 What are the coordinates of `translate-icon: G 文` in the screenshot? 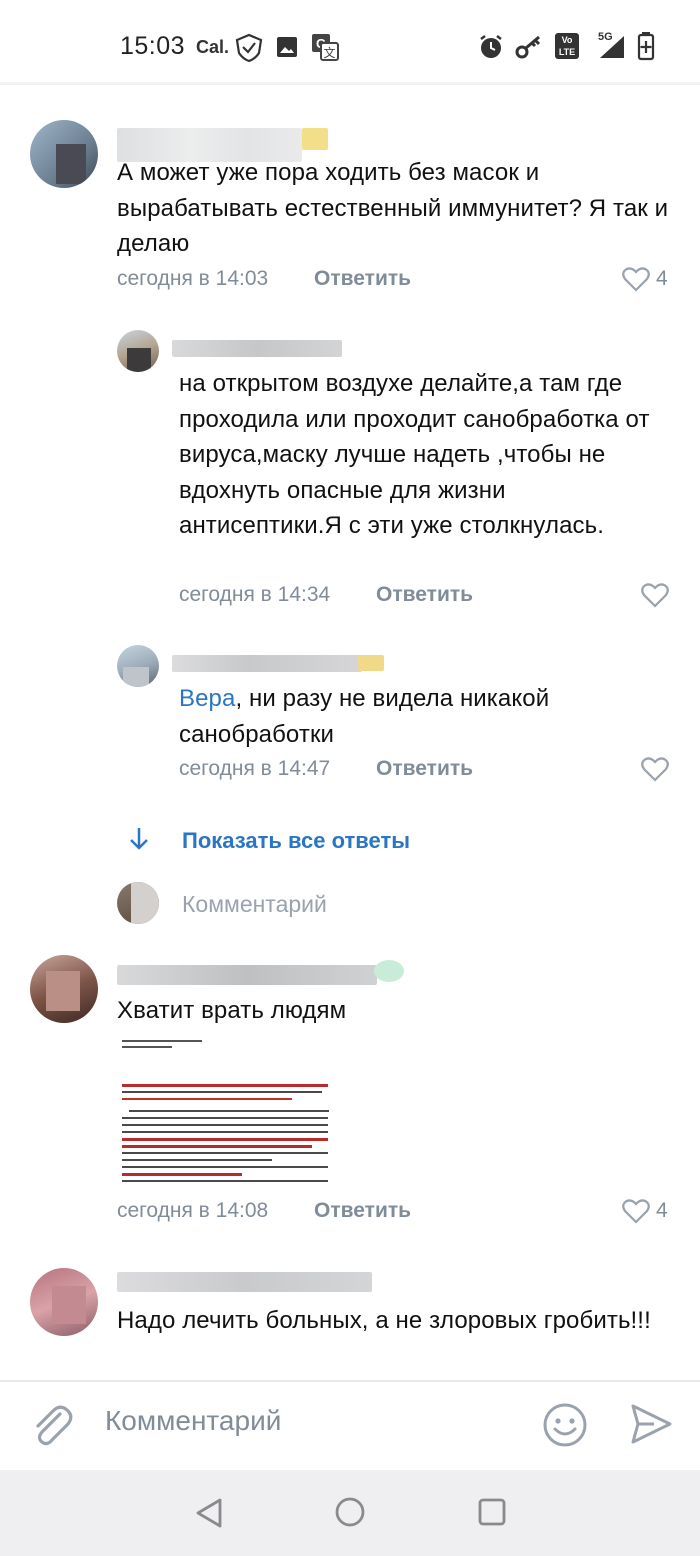 It's located at (325, 47).